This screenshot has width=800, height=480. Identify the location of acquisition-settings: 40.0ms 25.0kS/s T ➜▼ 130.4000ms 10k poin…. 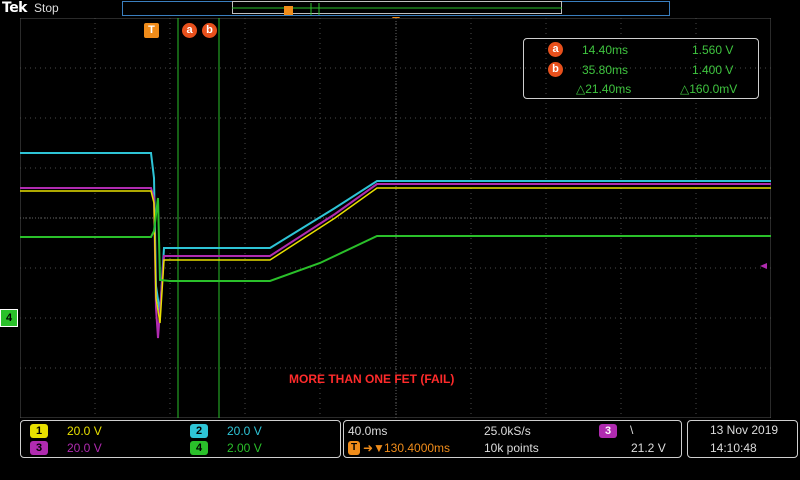
(512, 439).